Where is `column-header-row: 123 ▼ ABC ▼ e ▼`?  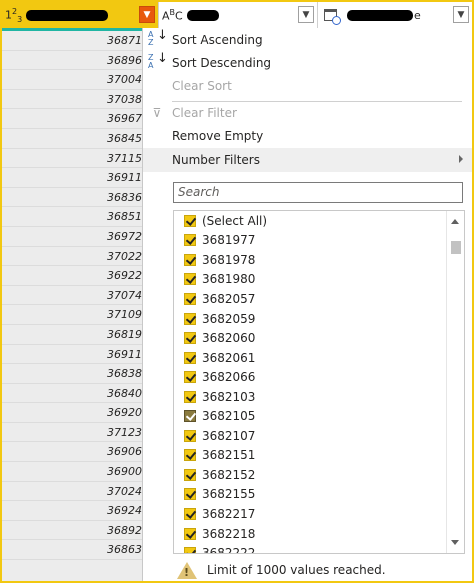
column-header-row: 123 ▼ ABC ▼ e ▼ is located at coordinates (237, 15).